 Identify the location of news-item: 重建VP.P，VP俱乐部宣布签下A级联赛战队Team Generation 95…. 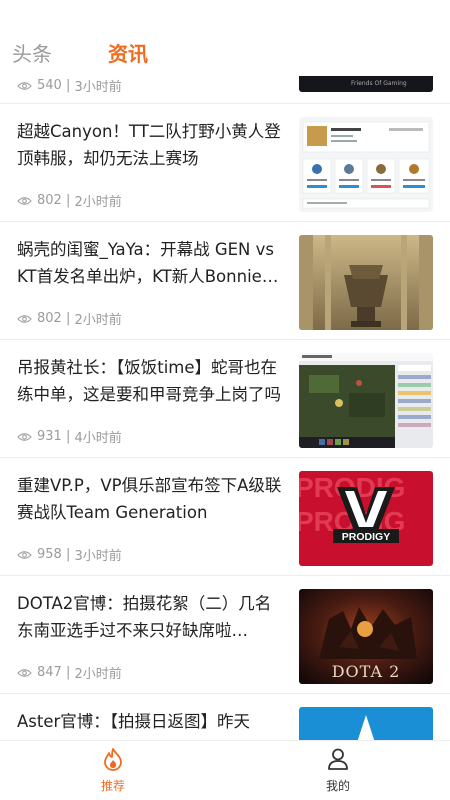
(225, 517).